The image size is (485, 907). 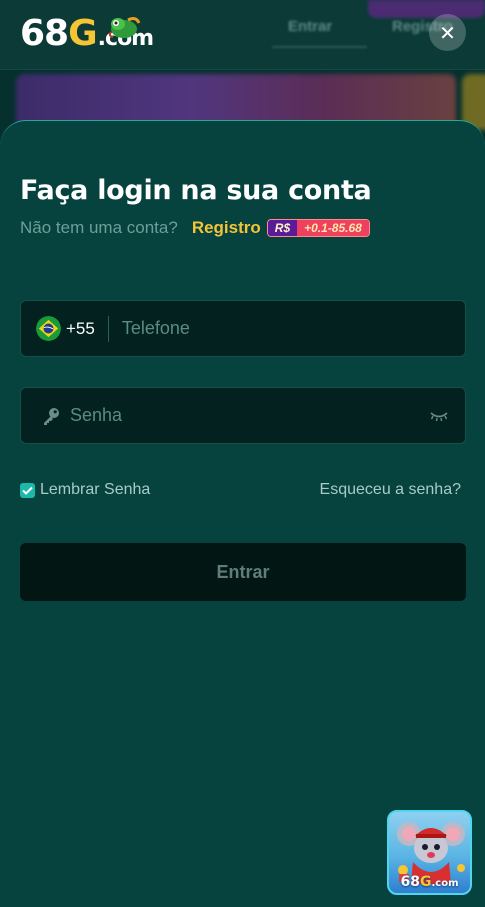 I want to click on password-field, so click(x=243, y=415).